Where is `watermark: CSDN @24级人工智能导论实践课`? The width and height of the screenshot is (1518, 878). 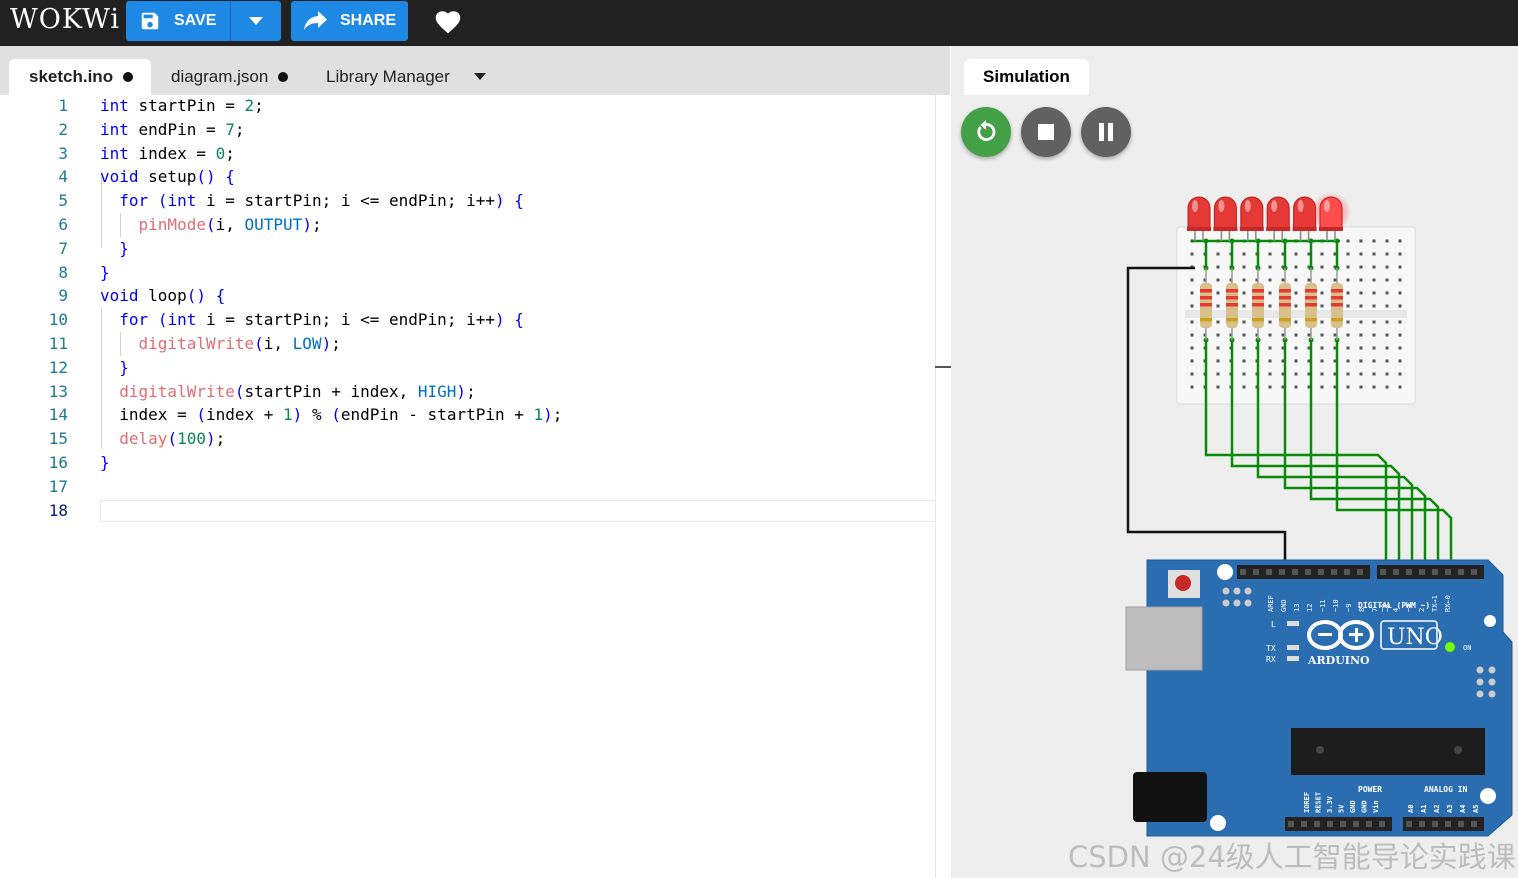 watermark: CSDN @24级人工智能导论实践课 is located at coordinates (1292, 857).